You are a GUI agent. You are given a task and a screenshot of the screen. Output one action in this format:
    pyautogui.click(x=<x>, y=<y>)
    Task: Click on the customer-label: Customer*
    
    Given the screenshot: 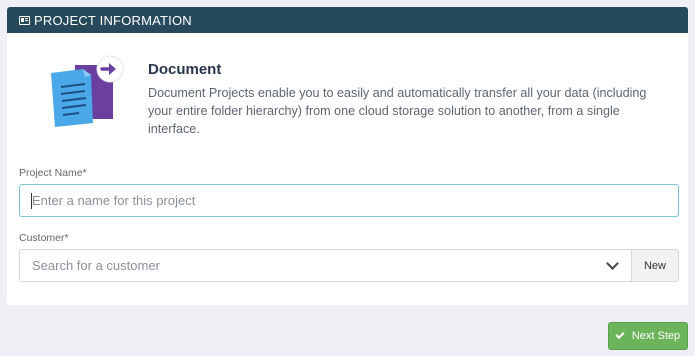 What is the action you would take?
    pyautogui.click(x=44, y=238)
    